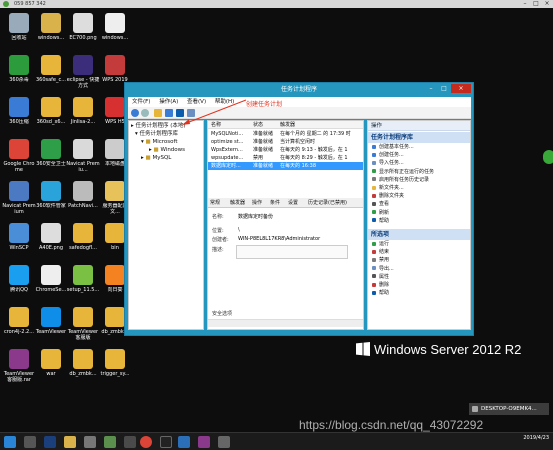 The width and height of the screenshot is (553, 450). I want to click on window-minimize-button: –, so click(431, 88).